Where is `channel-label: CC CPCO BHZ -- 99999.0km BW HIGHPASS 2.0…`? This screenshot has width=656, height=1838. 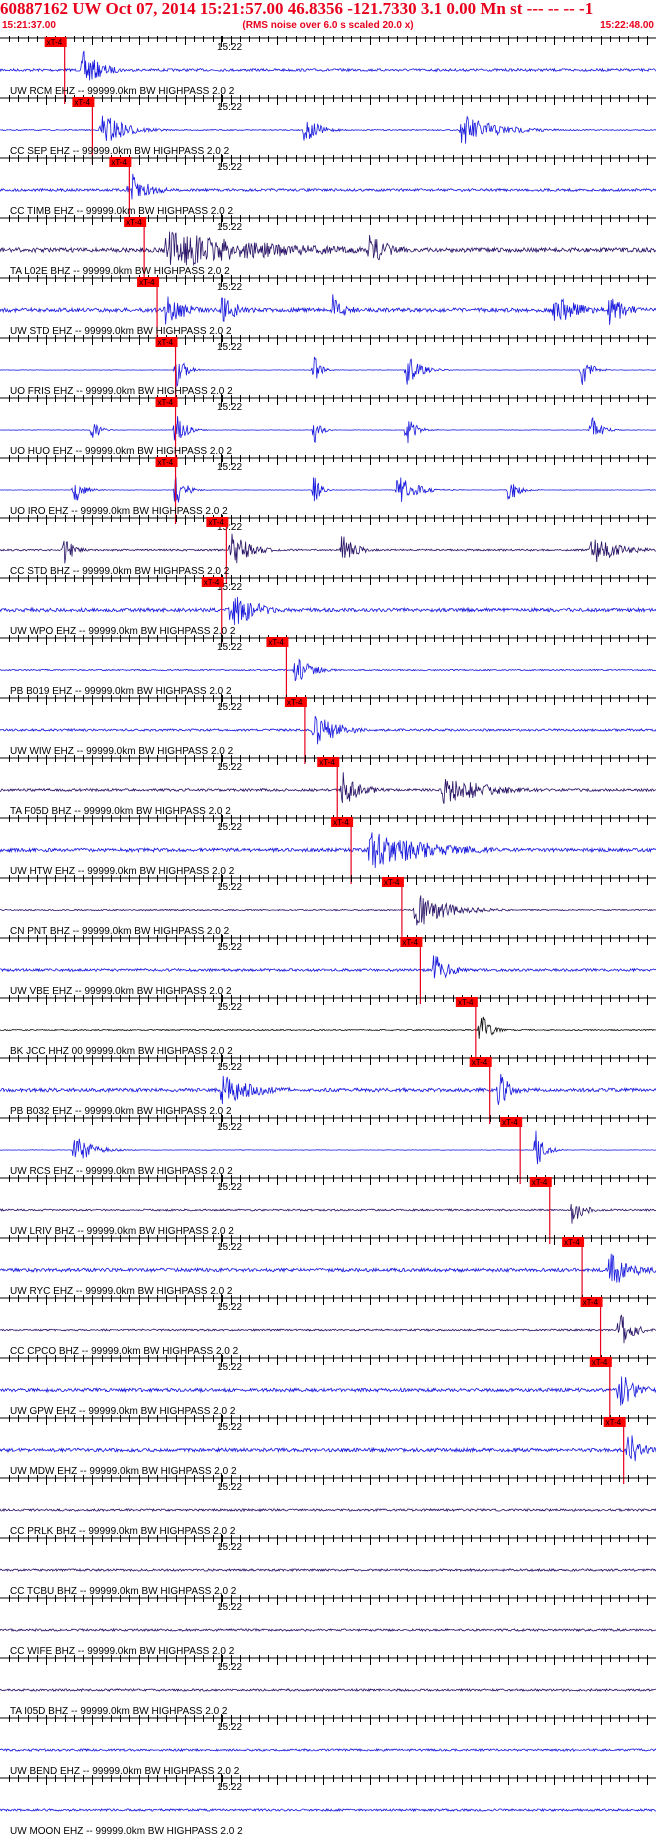 channel-label: CC CPCO BHZ -- 99999.0km BW HIGHPASS 2.0… is located at coordinates (124, 1351).